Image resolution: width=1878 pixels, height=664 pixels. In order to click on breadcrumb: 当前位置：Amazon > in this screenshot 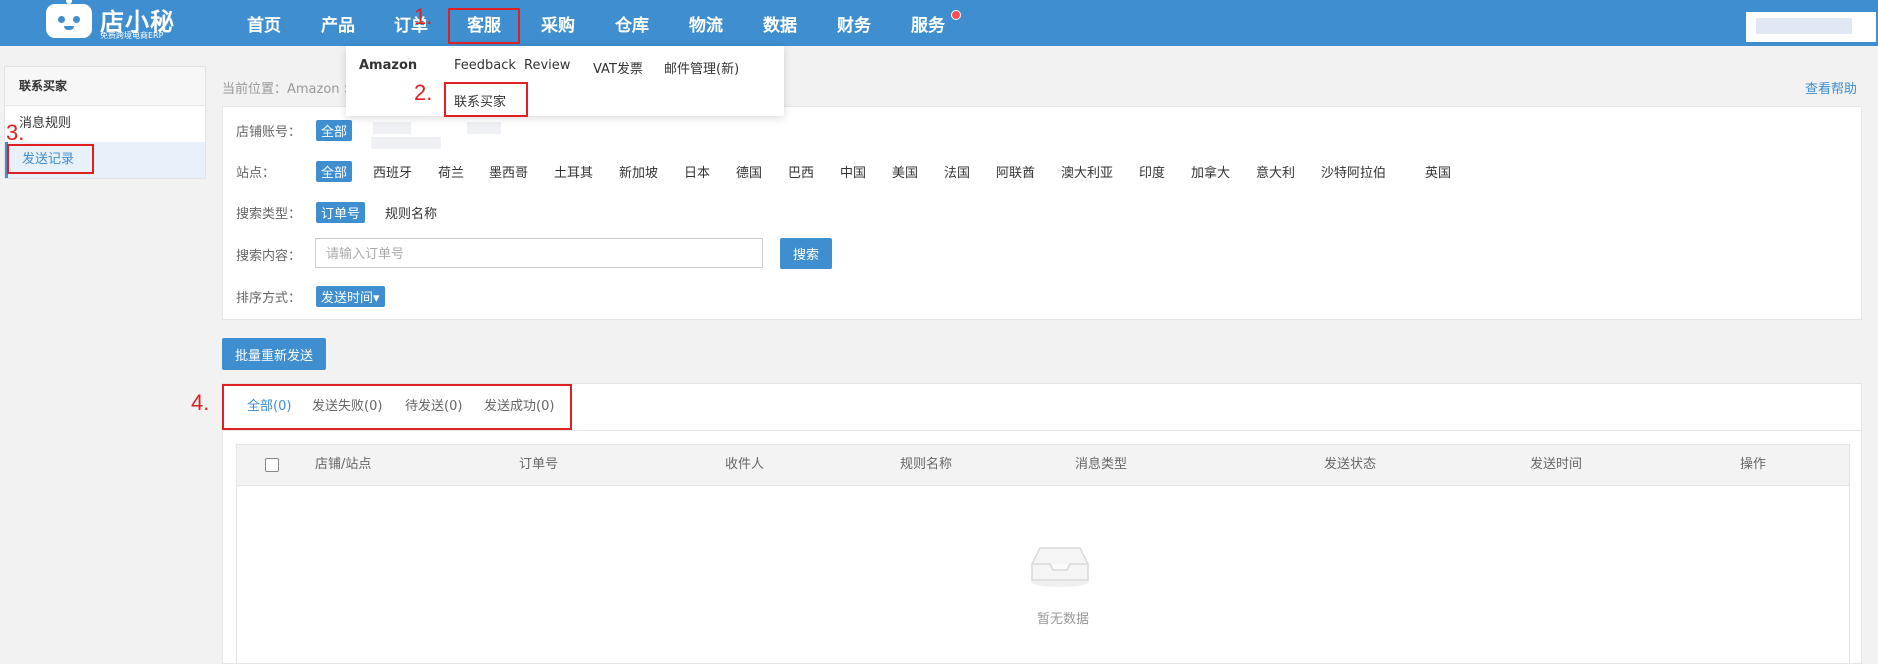, I will do `click(288, 89)`.